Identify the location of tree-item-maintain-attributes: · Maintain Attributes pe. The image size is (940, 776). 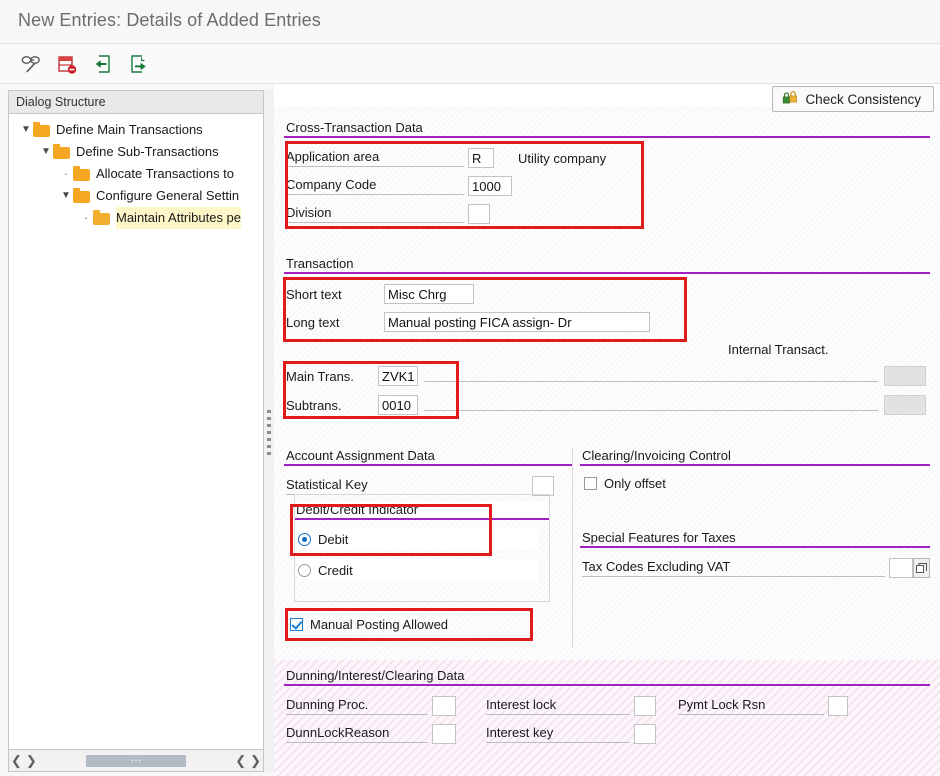
(136, 218).